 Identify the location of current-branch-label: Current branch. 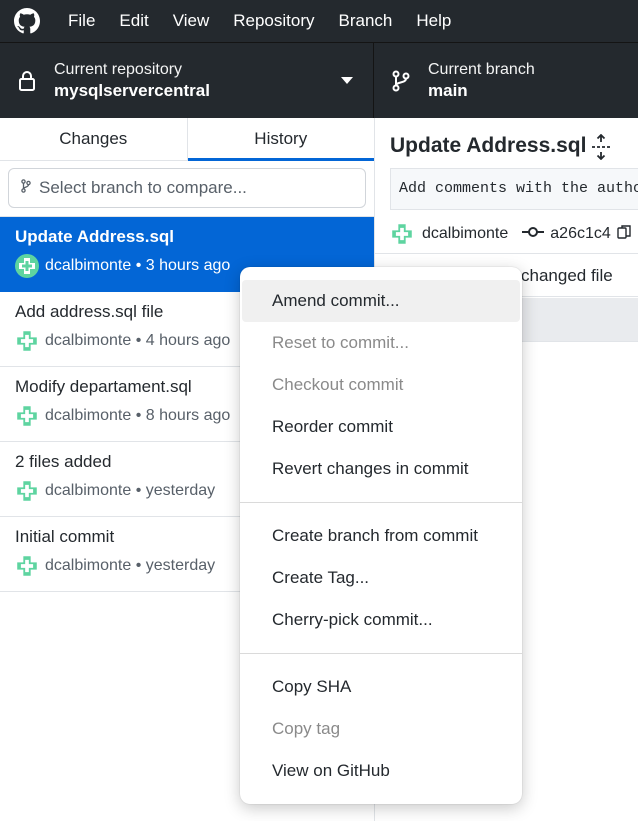
(481, 69).